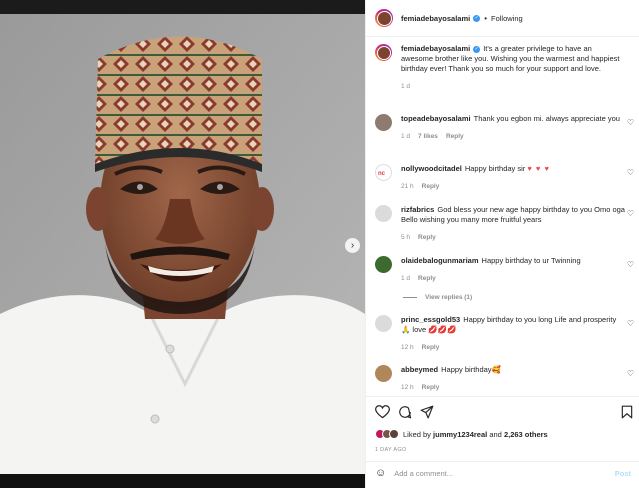  I want to click on comment-username: rizfabrics, so click(417, 209).